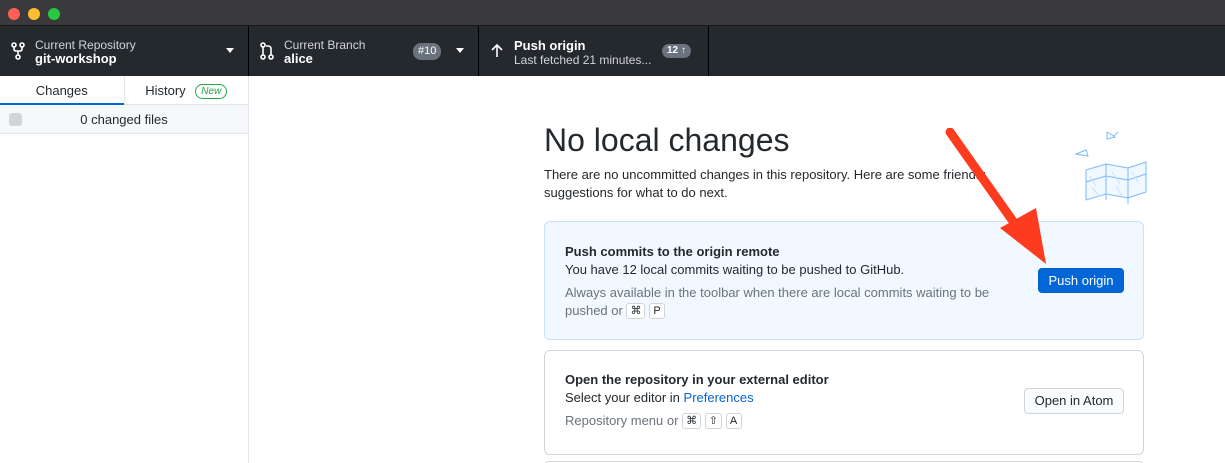 This screenshot has height=463, width=1225. What do you see at coordinates (34, 14) in the screenshot?
I see `minimize-window-button` at bounding box center [34, 14].